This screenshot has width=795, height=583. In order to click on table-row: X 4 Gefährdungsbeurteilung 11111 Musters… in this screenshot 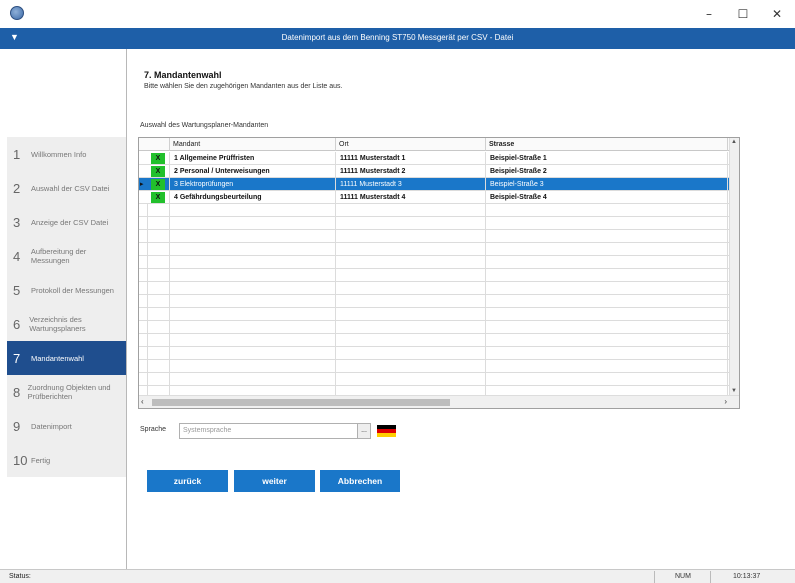, I will do `click(439, 197)`.